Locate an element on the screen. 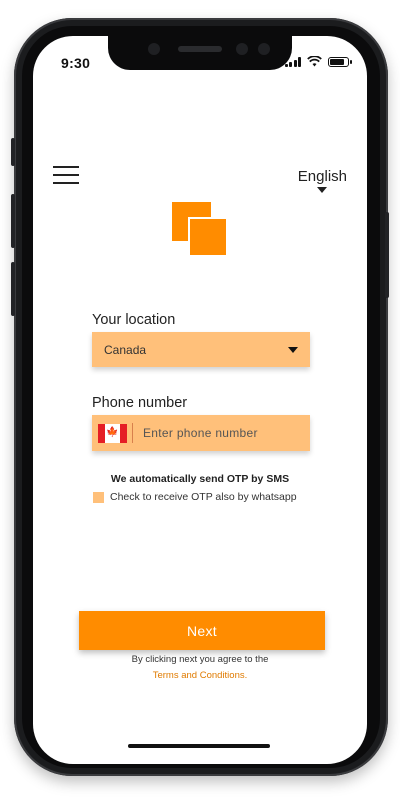 Image resolution: width=400 pixels, height=802 pixels. language-label: English is located at coordinates (322, 176).